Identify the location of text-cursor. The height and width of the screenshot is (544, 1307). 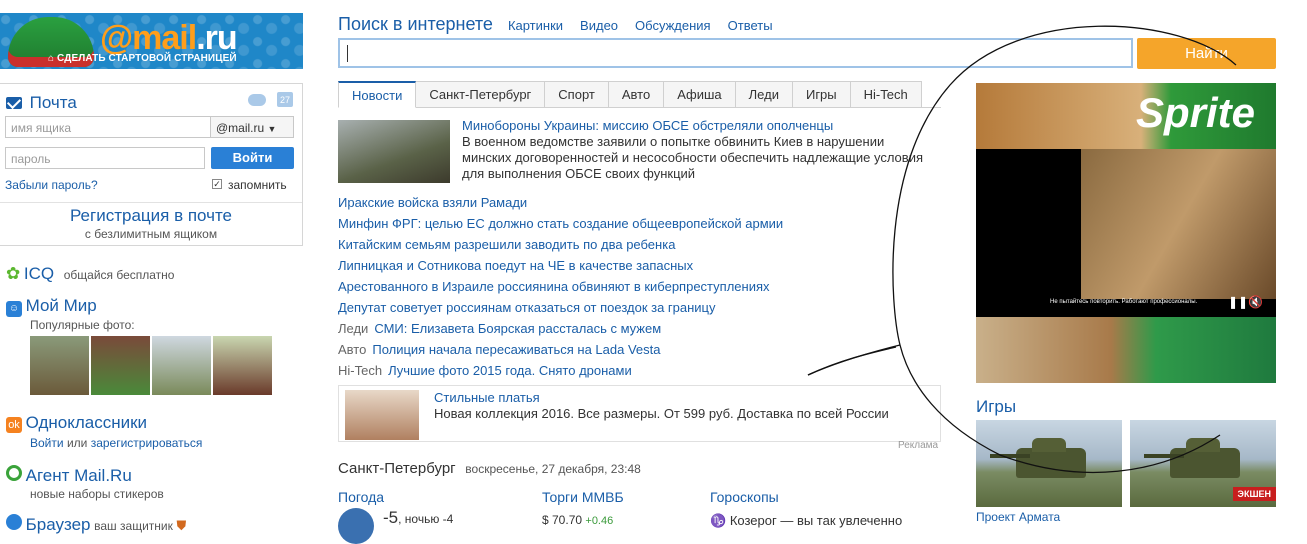
(347, 53).